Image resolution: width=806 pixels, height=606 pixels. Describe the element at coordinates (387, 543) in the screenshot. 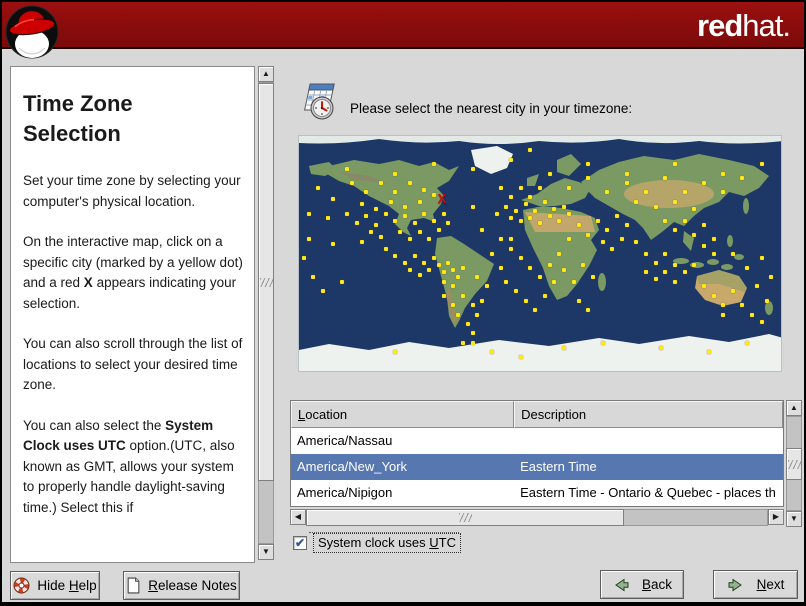

I see `utc-checkbox-label: System clock uses UTC` at that location.